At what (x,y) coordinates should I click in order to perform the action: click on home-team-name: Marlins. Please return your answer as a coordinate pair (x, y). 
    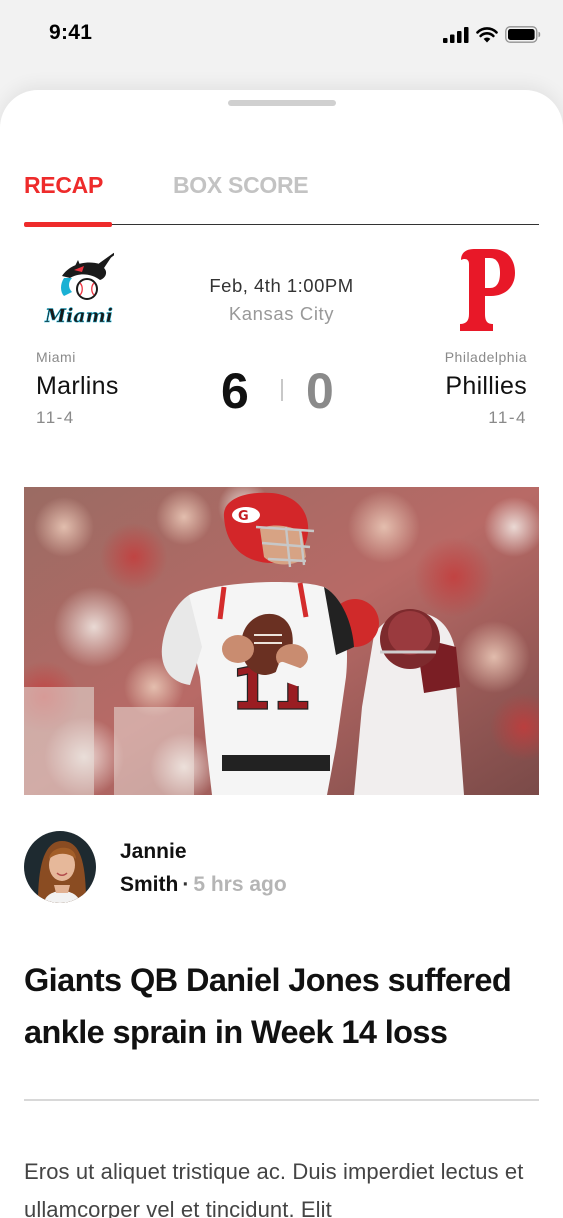
    Looking at the image, I should click on (77, 386).